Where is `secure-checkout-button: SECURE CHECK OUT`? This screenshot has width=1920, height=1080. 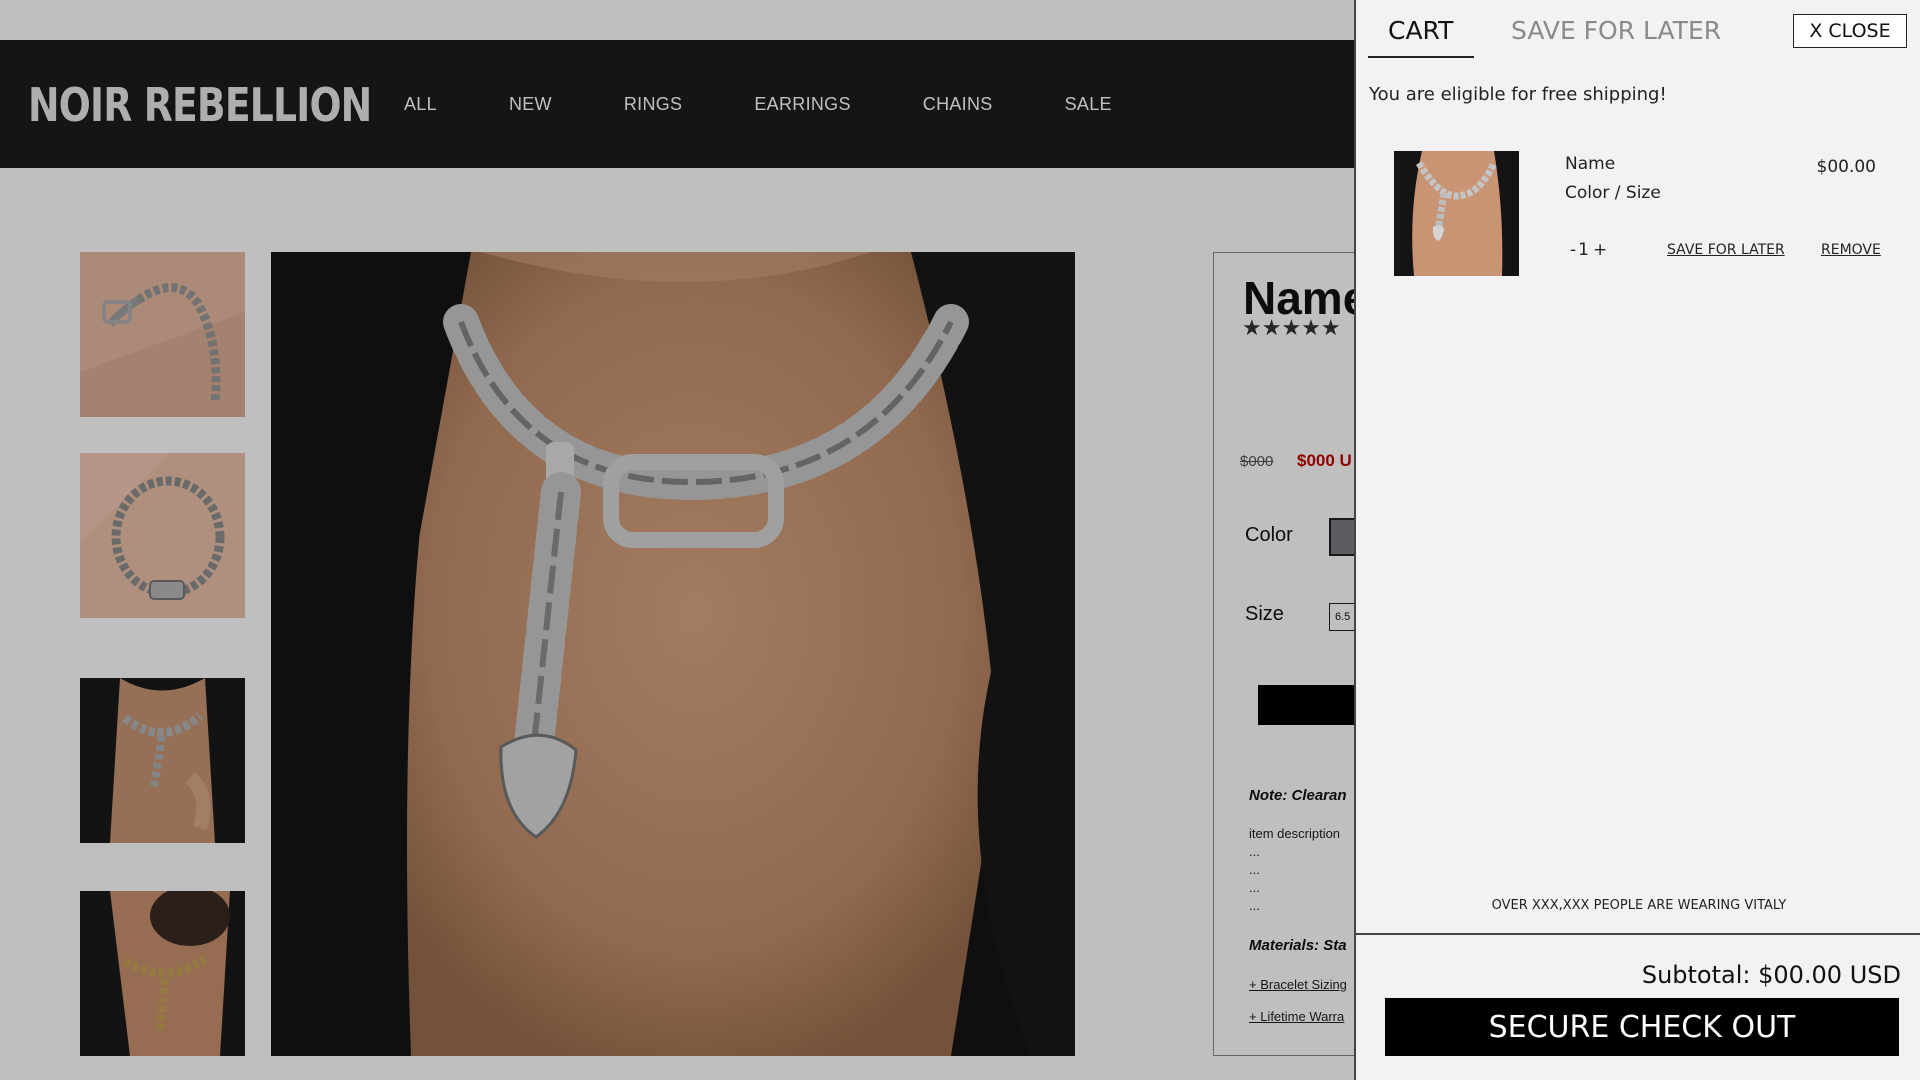
secure-checkout-button: SECURE CHECK OUT is located at coordinates (1642, 1027).